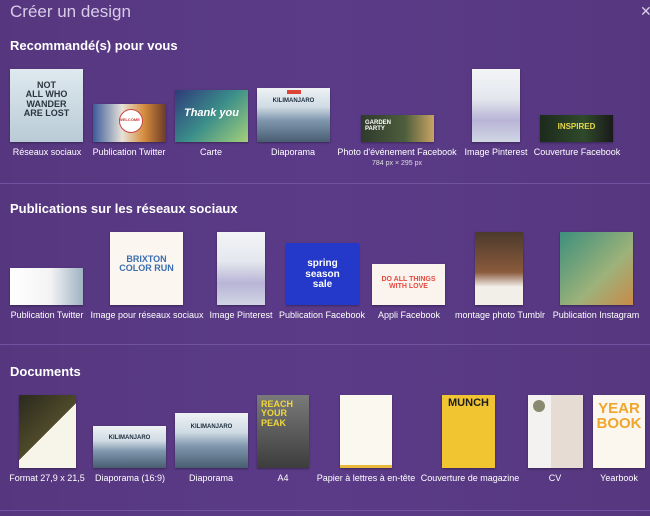  I want to click on thumb-letter-format, so click(47, 431).